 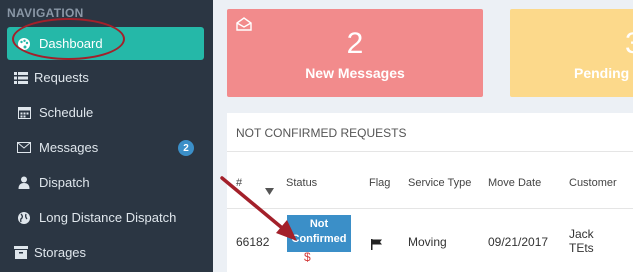 What do you see at coordinates (24, 183) in the screenshot?
I see `user-icon` at bounding box center [24, 183].